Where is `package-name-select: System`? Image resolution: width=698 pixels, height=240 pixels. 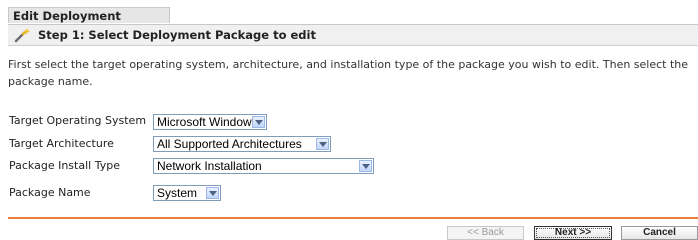
package-name-select: System is located at coordinates (187, 193).